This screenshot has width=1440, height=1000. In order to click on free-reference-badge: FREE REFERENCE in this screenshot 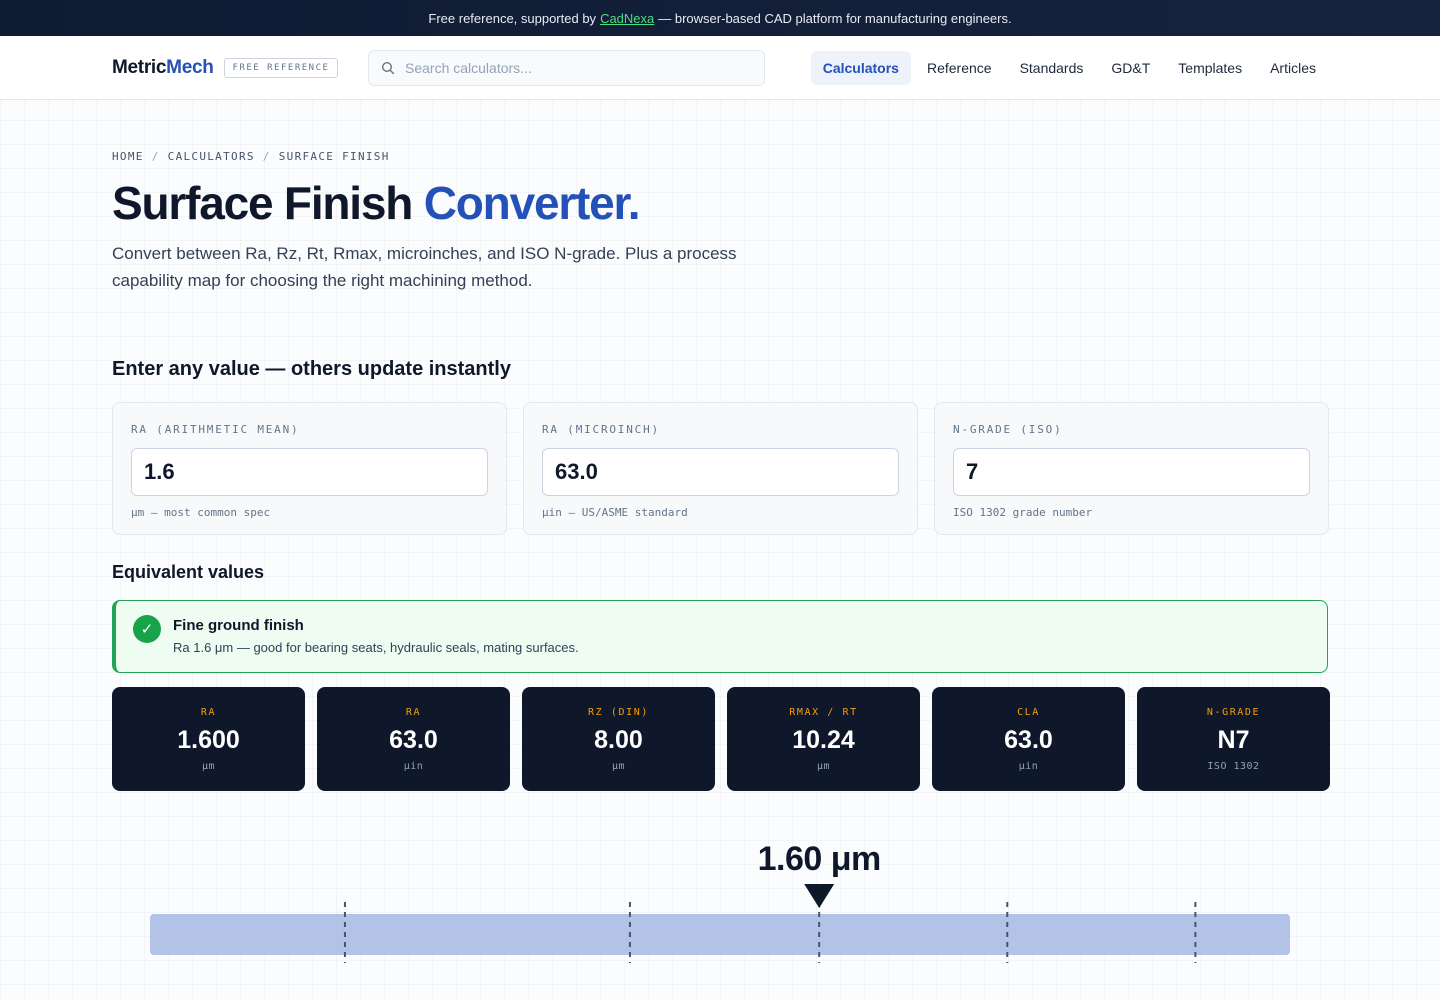, I will do `click(281, 67)`.